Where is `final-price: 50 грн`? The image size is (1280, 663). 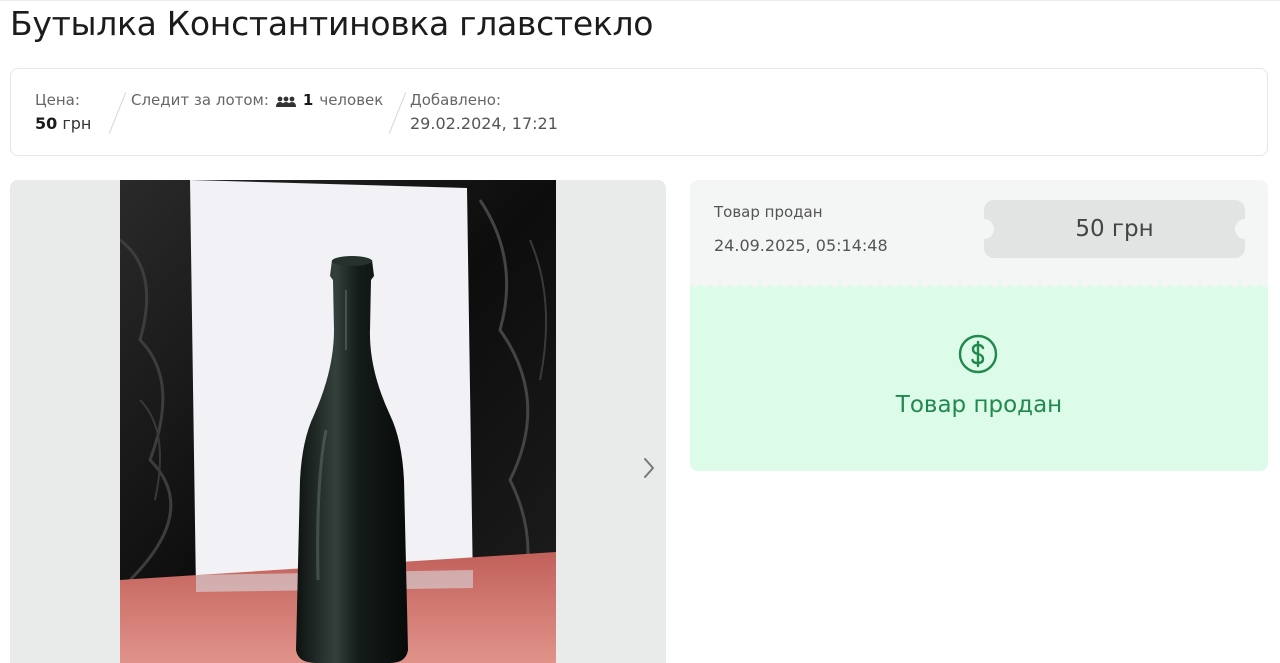 final-price: 50 грн is located at coordinates (1114, 229).